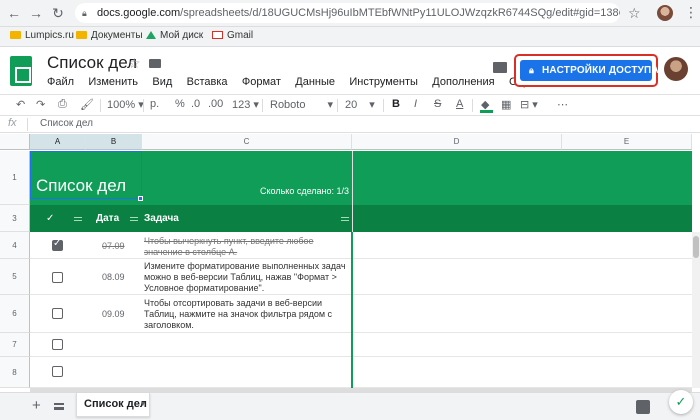 Image resolution: width=700 pixels, height=420 pixels. I want to click on sheets-logo-icon, so click(21, 71).